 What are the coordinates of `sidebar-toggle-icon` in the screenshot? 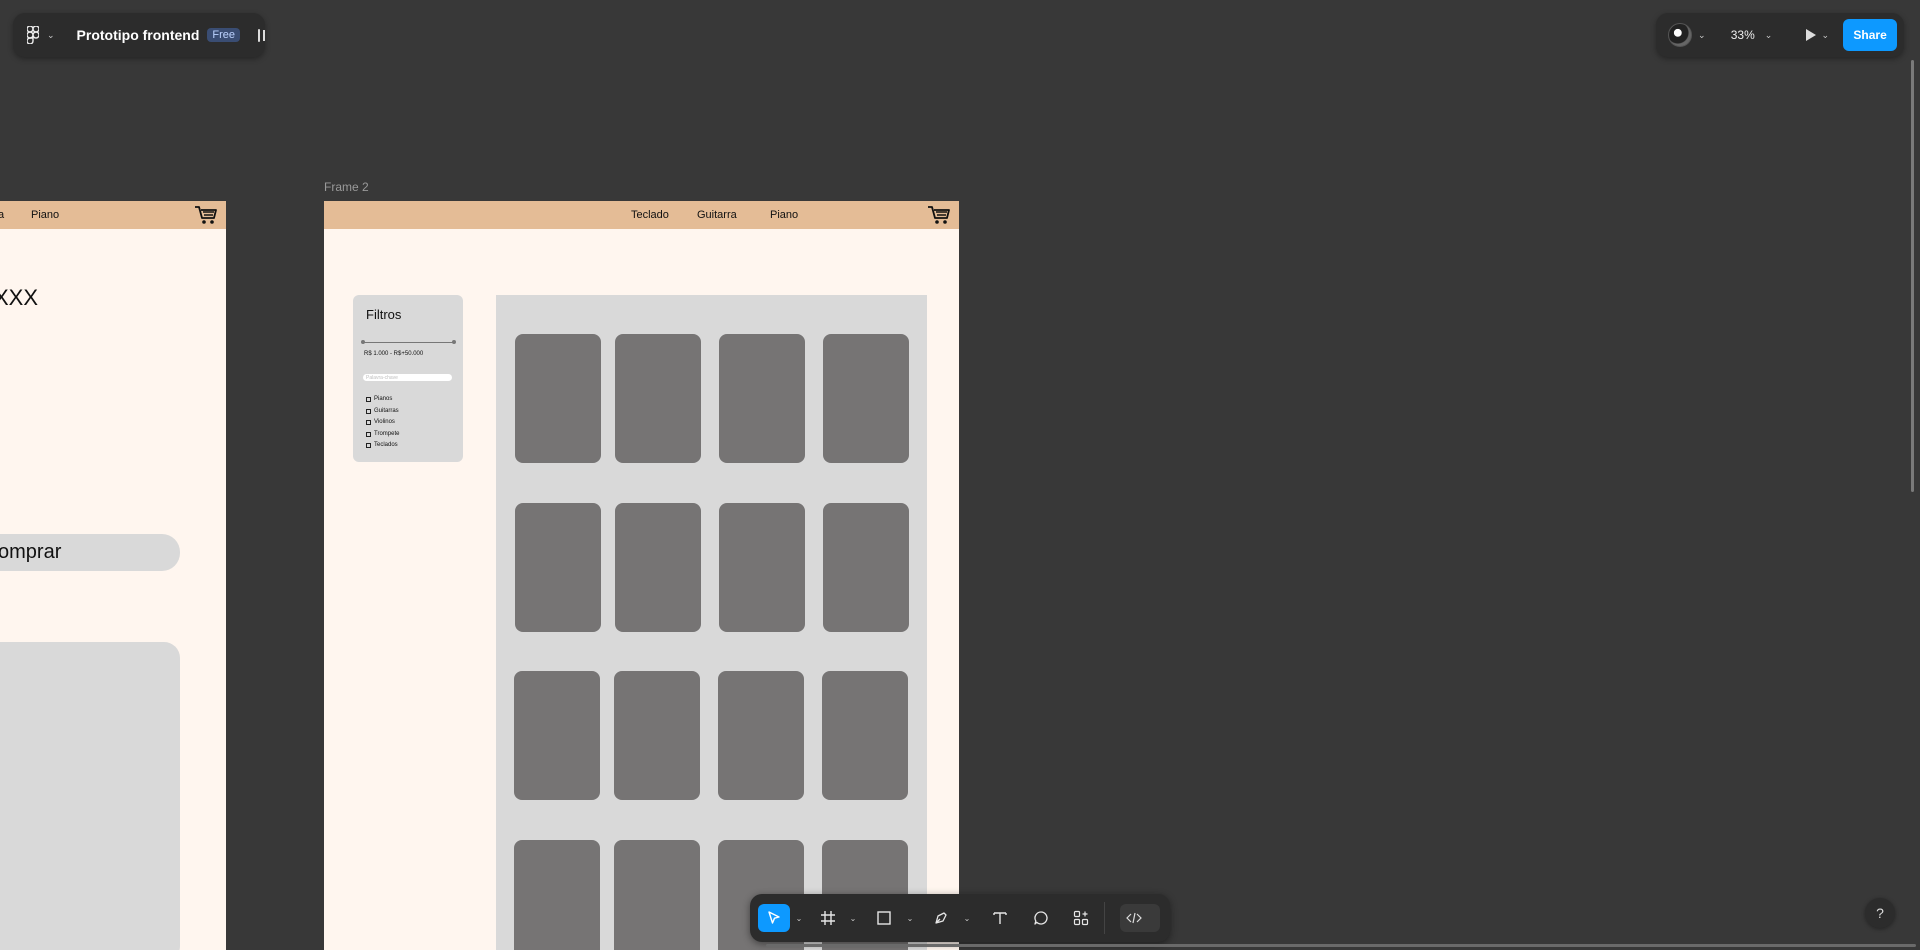 It's located at (261, 35).